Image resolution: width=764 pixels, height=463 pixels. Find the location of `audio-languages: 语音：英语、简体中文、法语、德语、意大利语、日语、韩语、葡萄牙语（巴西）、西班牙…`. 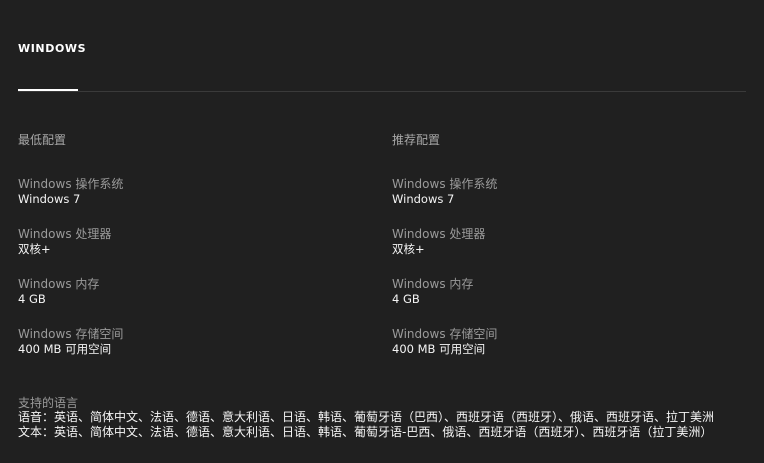

audio-languages: 语音：英语、简体中文、法语、德语、意大利语、日语、韩语、葡萄牙语（巴西）、西班牙… is located at coordinates (366, 417).